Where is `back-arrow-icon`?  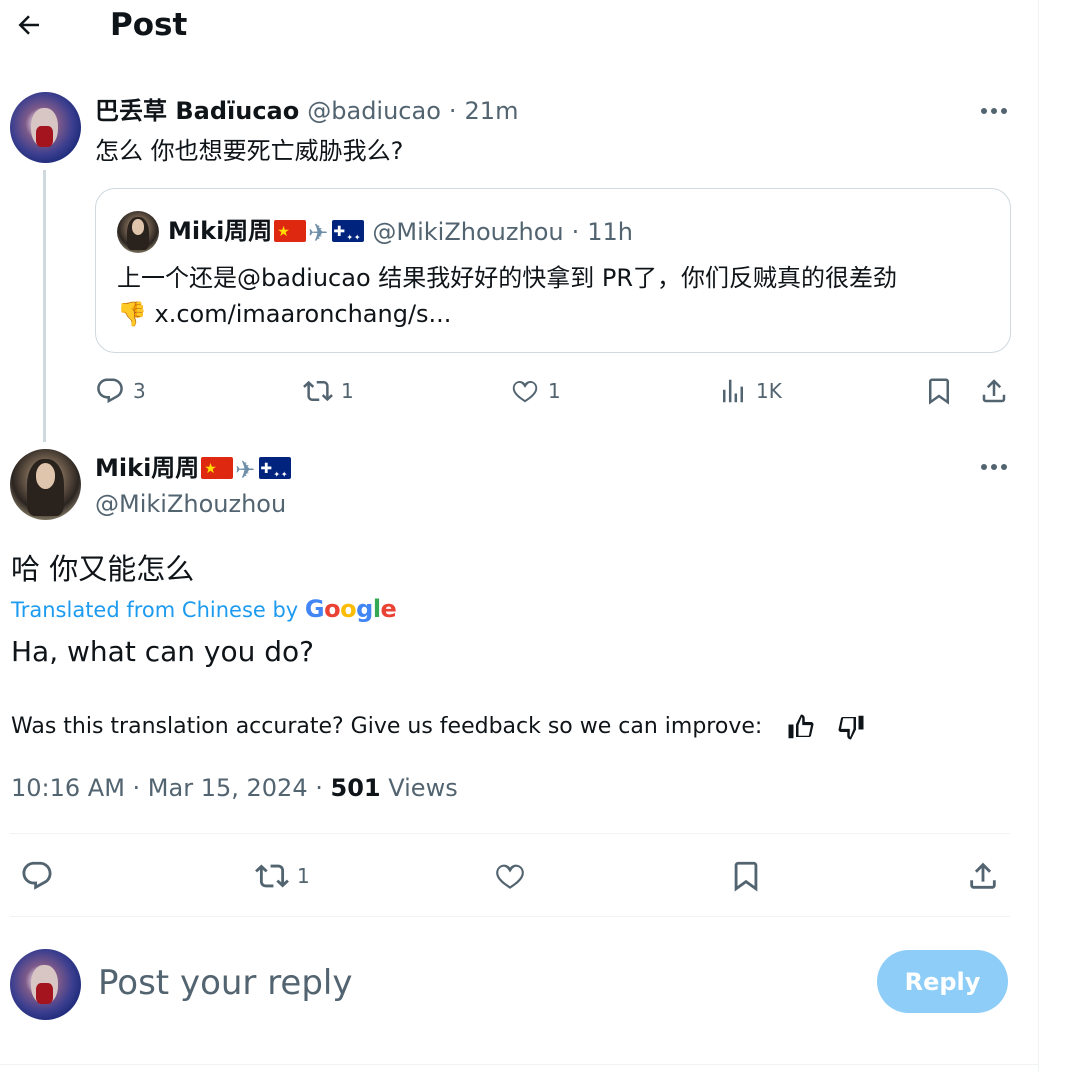 back-arrow-icon is located at coordinates (29, 25).